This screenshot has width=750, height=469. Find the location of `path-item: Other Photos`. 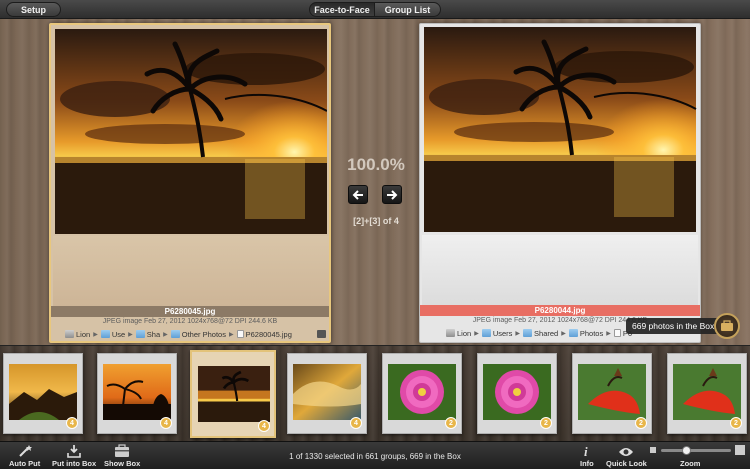

path-item: Other Photos is located at coordinates (198, 334).